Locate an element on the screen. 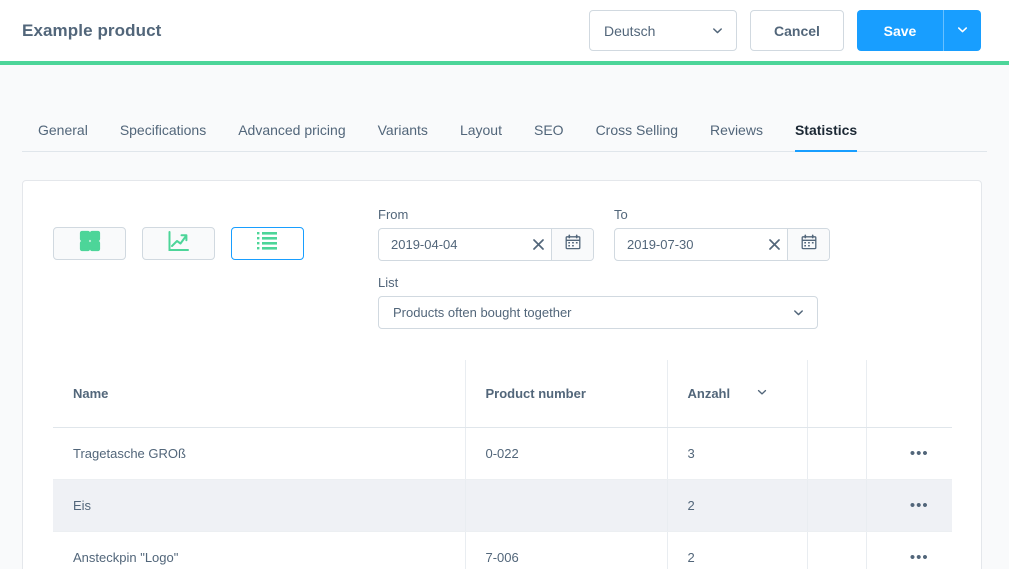  to-date-input: 2019-07-30 is located at coordinates (688, 244).